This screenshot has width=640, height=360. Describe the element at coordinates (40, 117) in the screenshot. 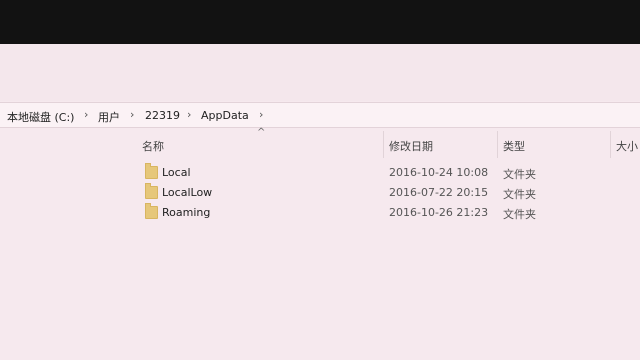

I see `breadcrumb-drive: 本地磁盘 (C:)` at that location.